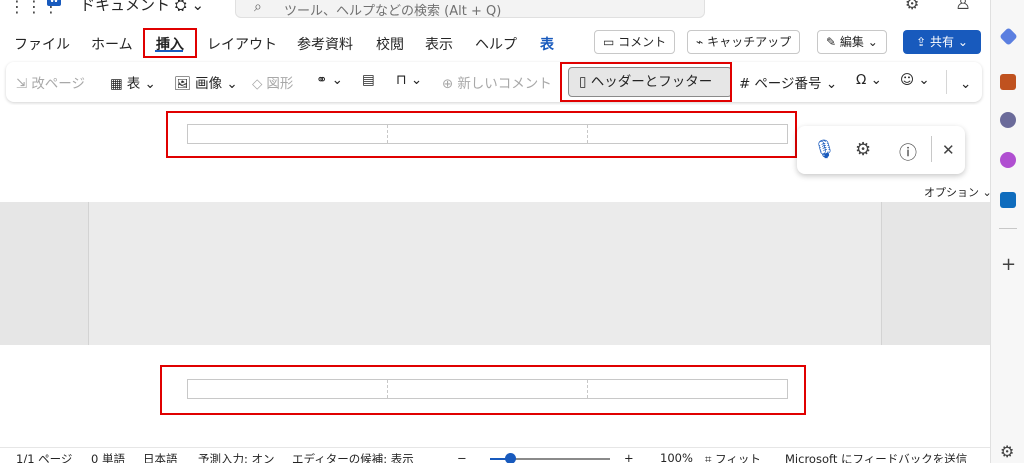  What do you see at coordinates (1008, 120) in the screenshot?
I see `people-app-icon` at bounding box center [1008, 120].